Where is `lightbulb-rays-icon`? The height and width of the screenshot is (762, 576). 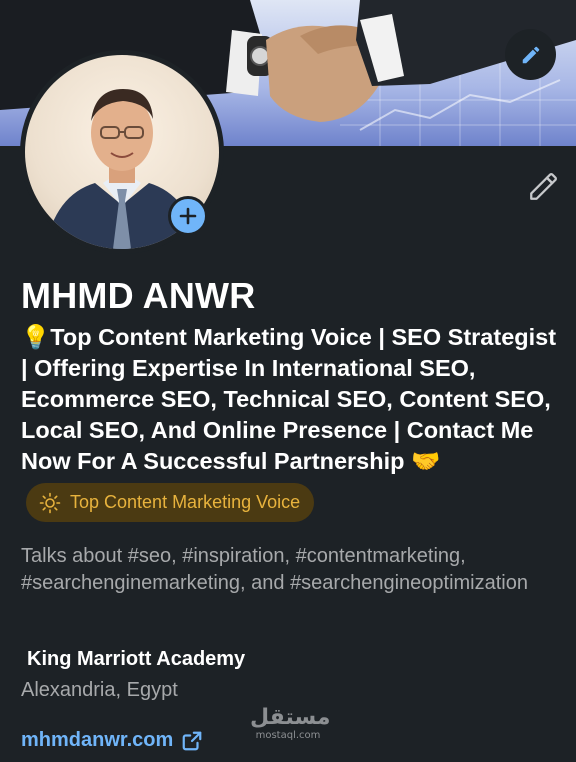
lightbulb-rays-icon is located at coordinates (50, 502).